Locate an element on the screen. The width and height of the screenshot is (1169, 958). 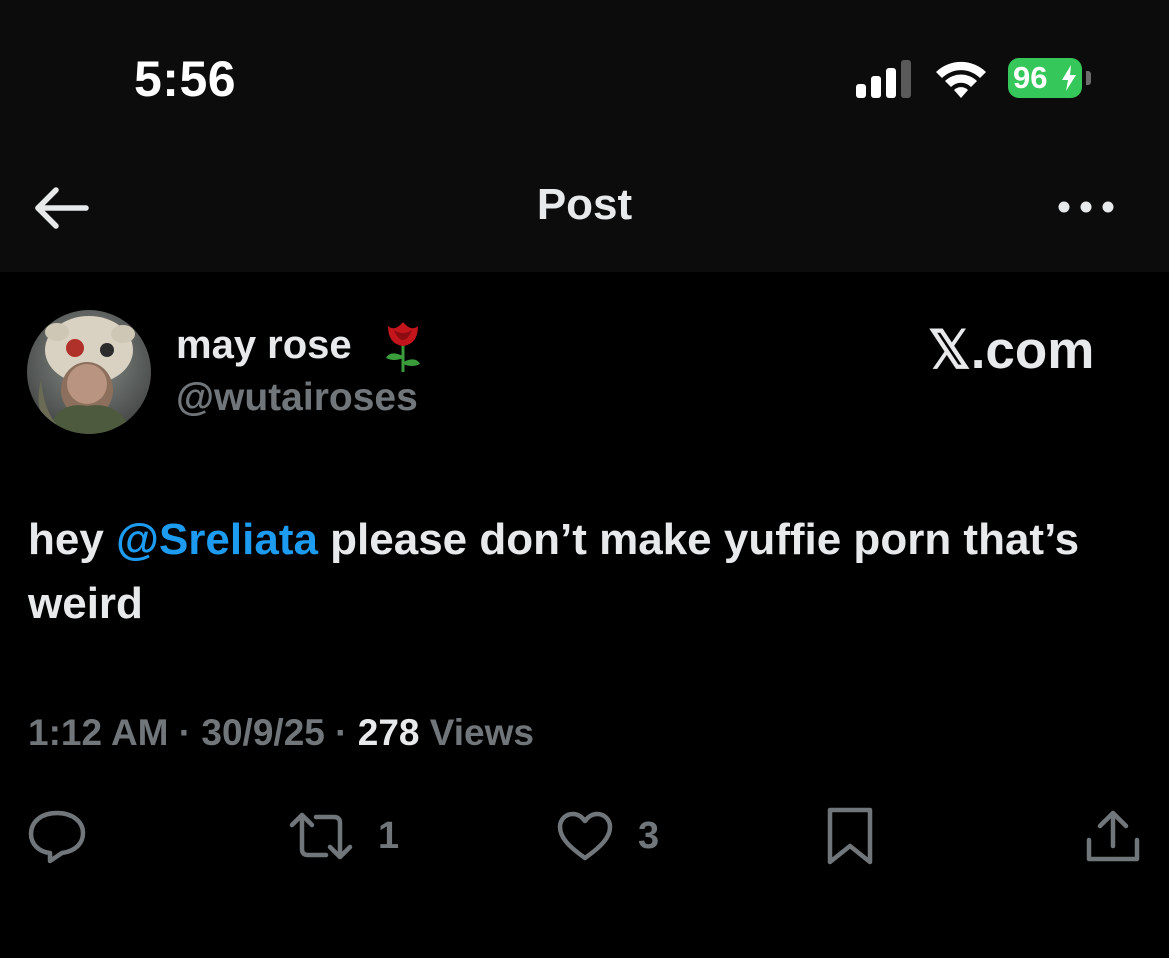
bookmark-button is located at coordinates (850, 836).